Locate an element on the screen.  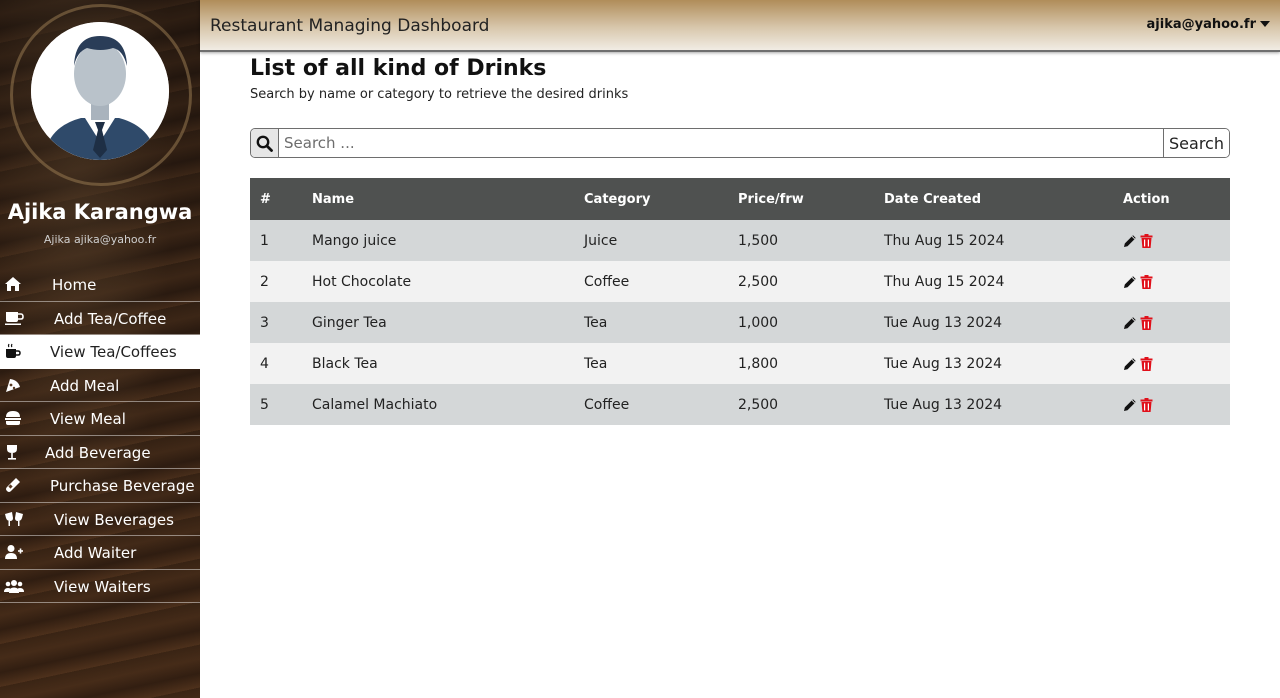
column-header: Date Created is located at coordinates (932, 199).